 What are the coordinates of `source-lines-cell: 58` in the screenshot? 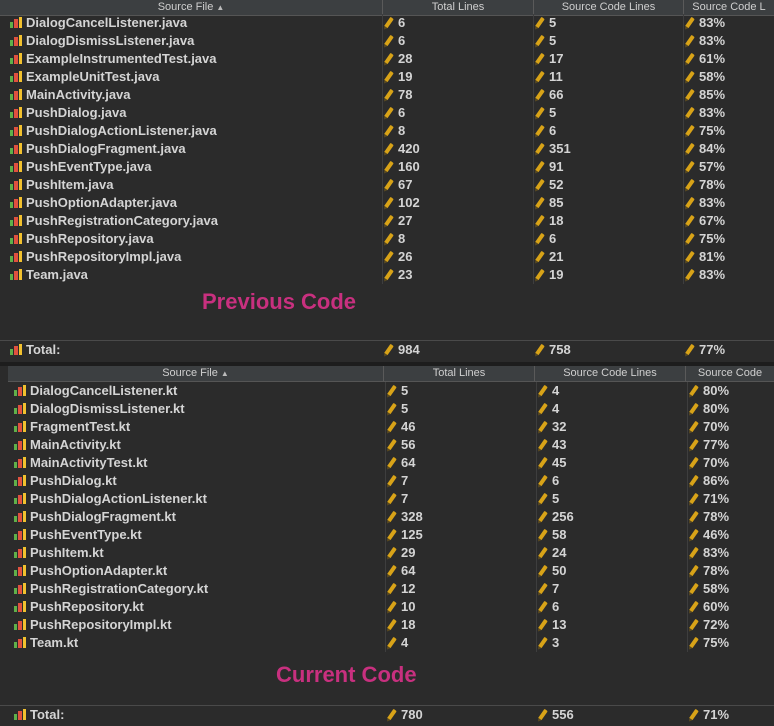 It's located at (612, 535).